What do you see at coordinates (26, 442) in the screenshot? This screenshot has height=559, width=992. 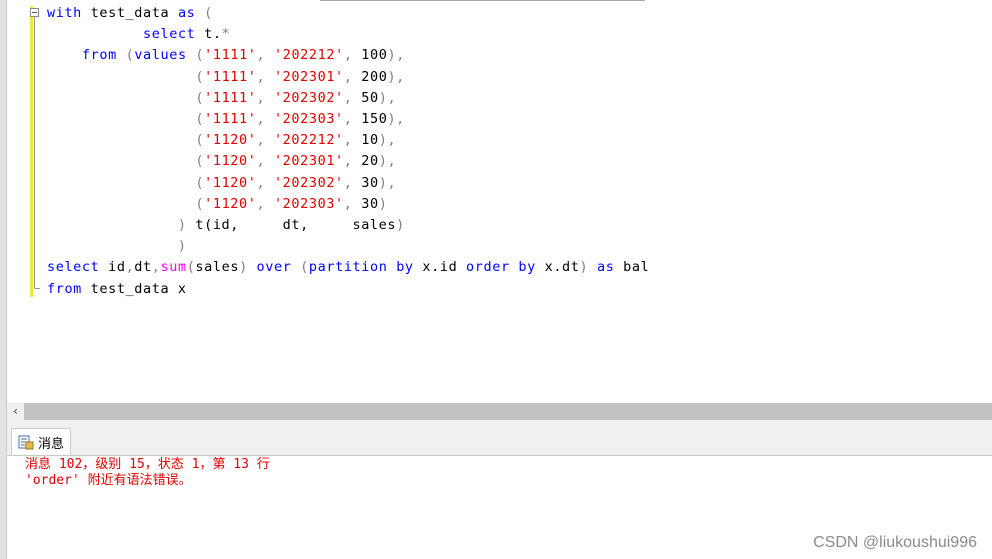 I see `messages-icon` at bounding box center [26, 442].